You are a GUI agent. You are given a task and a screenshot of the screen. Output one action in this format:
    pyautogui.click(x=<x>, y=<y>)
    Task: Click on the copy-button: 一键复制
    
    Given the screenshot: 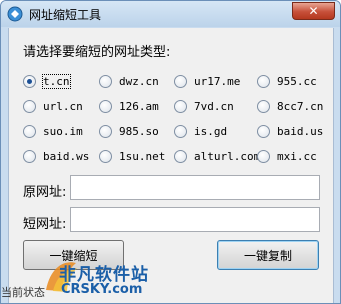 What is the action you would take?
    pyautogui.click(x=268, y=255)
    